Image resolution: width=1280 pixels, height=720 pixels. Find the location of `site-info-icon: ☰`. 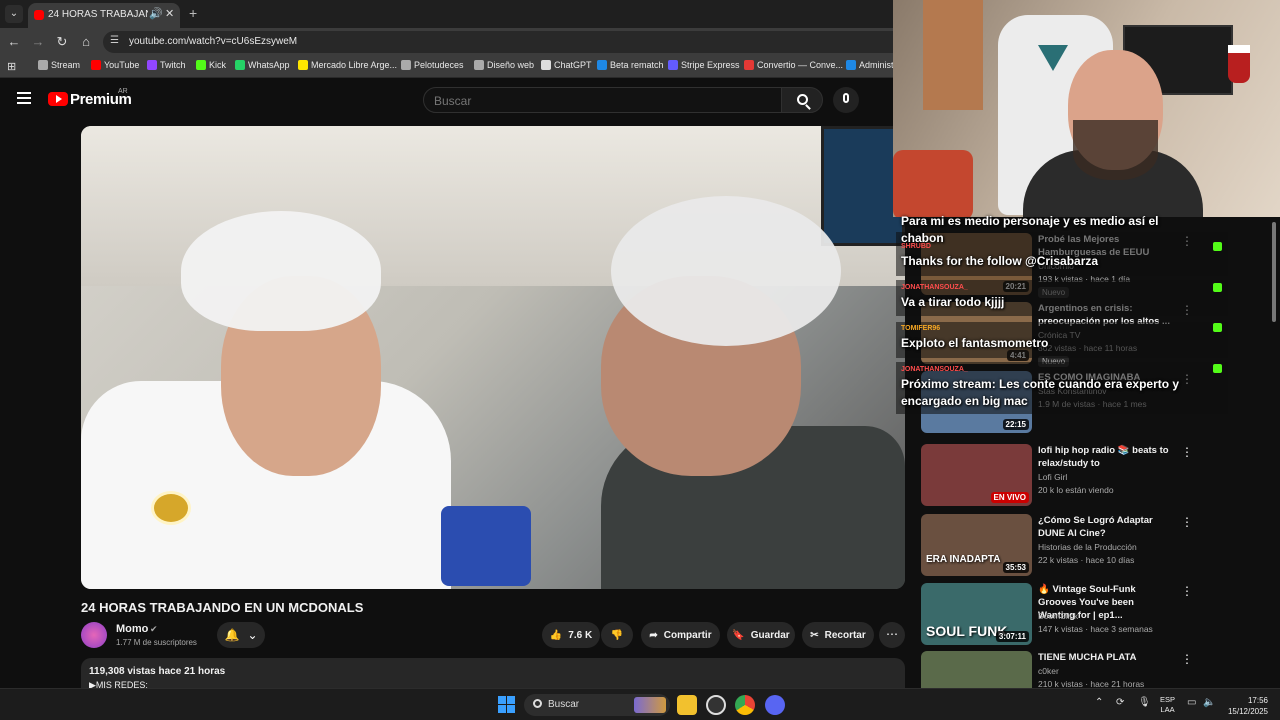

site-info-icon: ☰ is located at coordinates (114, 40).